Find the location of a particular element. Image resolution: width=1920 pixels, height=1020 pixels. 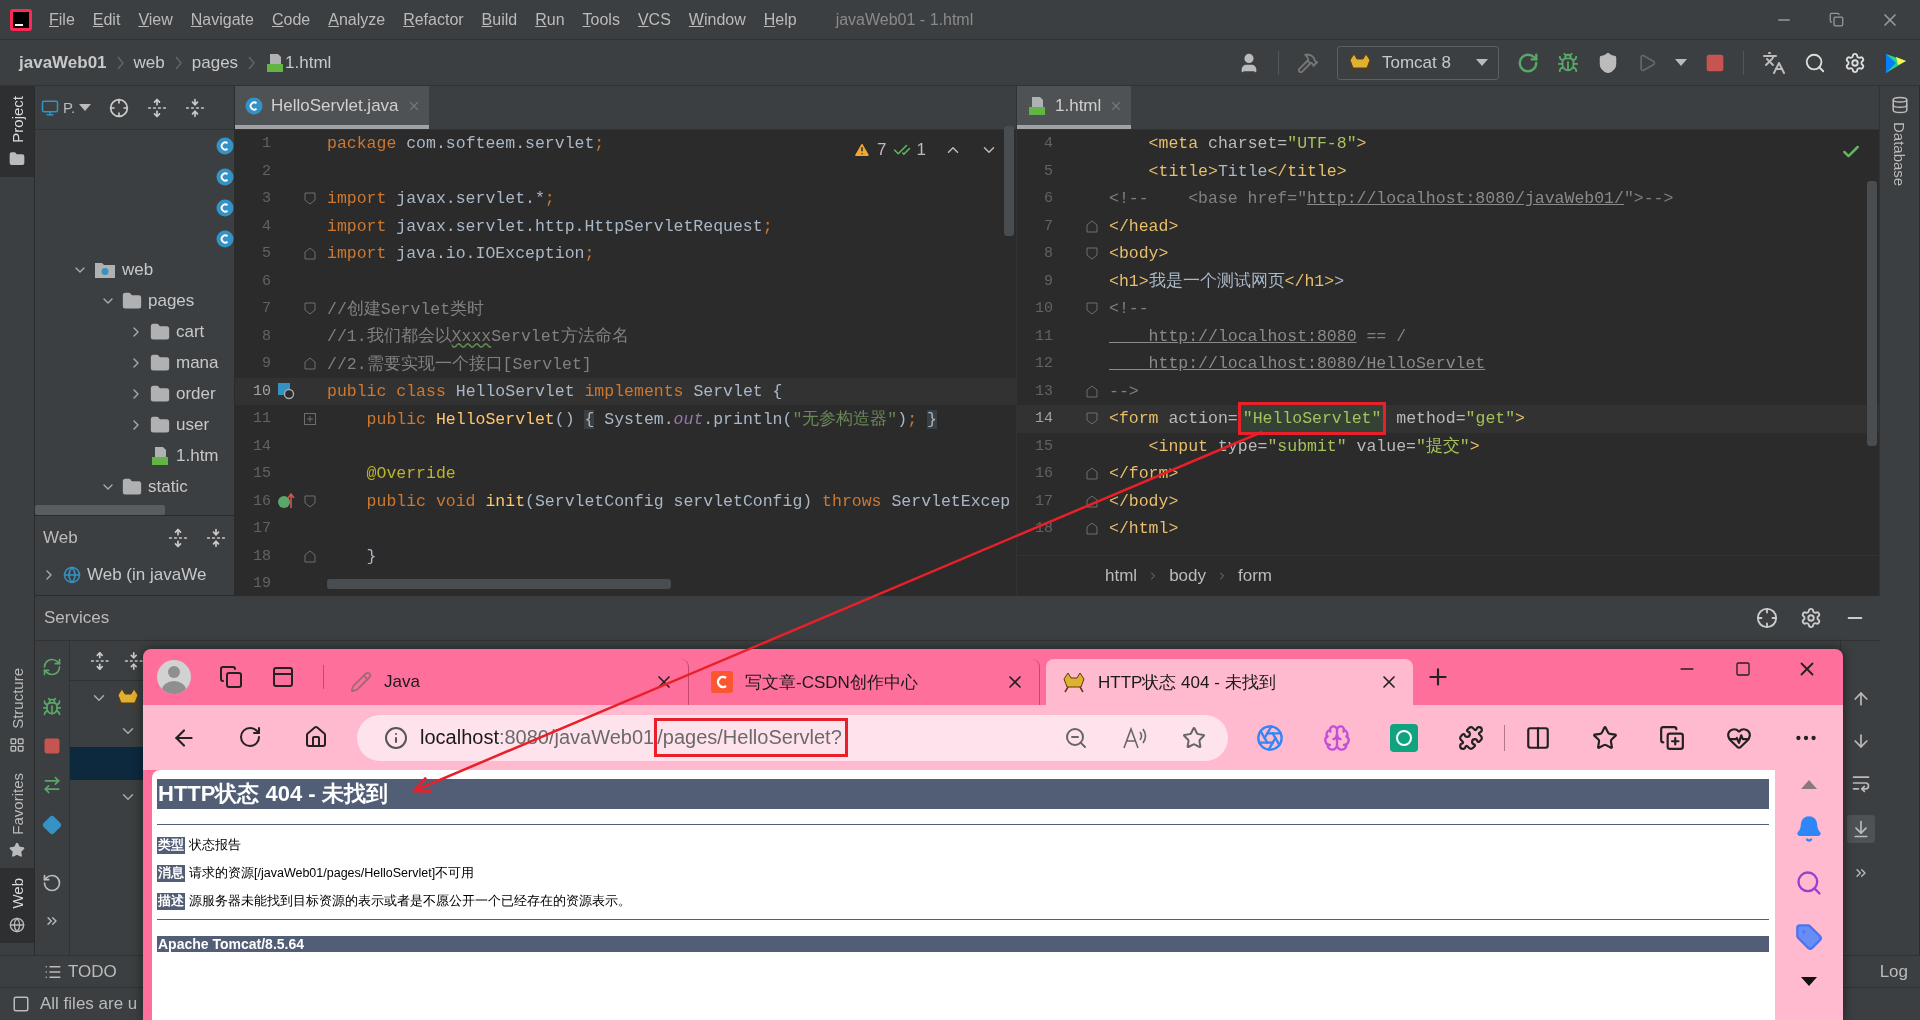

extensions-icon is located at coordinates (1471, 737).